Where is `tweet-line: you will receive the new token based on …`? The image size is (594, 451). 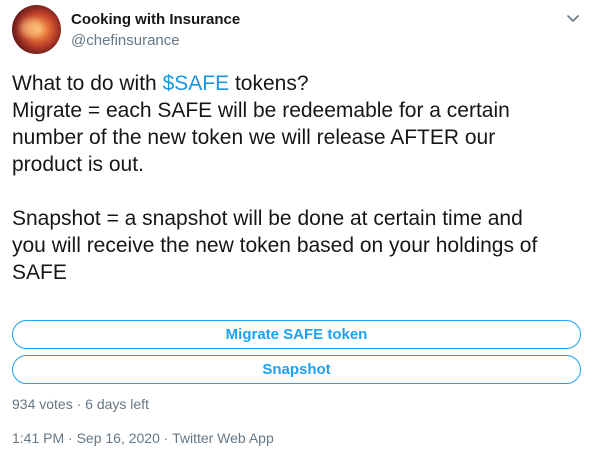
tweet-line: you will receive the new token based on … is located at coordinates (275, 245).